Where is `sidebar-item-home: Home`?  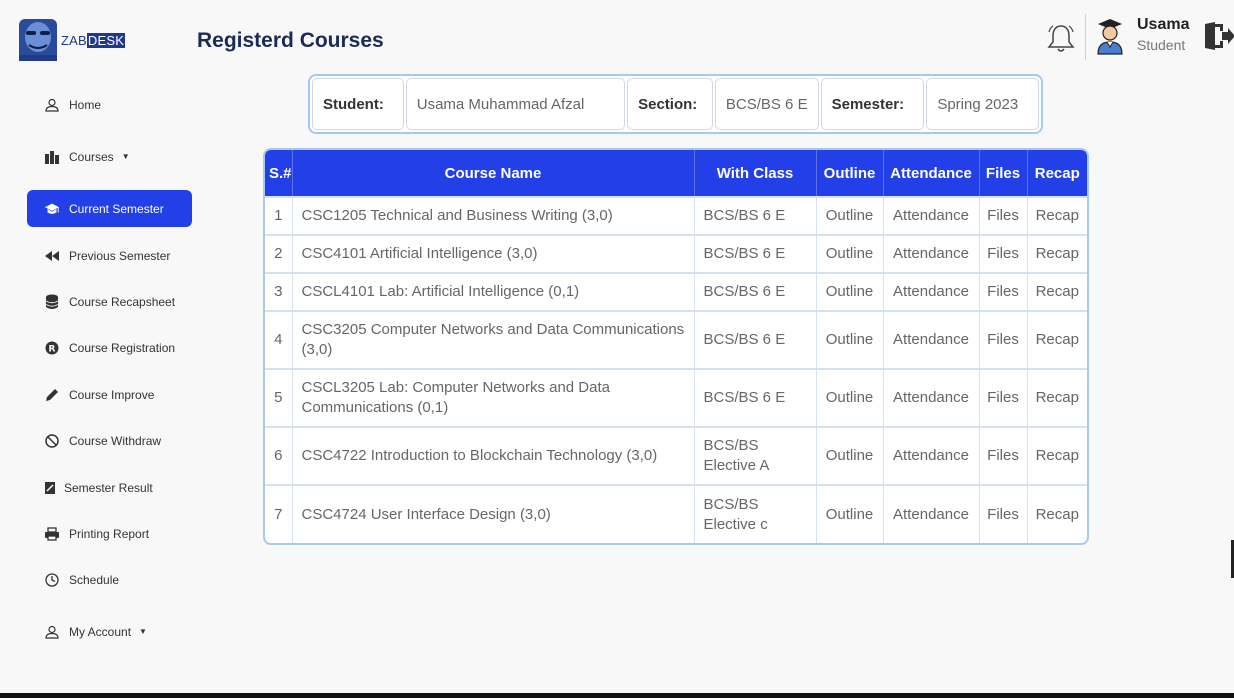
sidebar-item-home: Home is located at coordinates (109, 104).